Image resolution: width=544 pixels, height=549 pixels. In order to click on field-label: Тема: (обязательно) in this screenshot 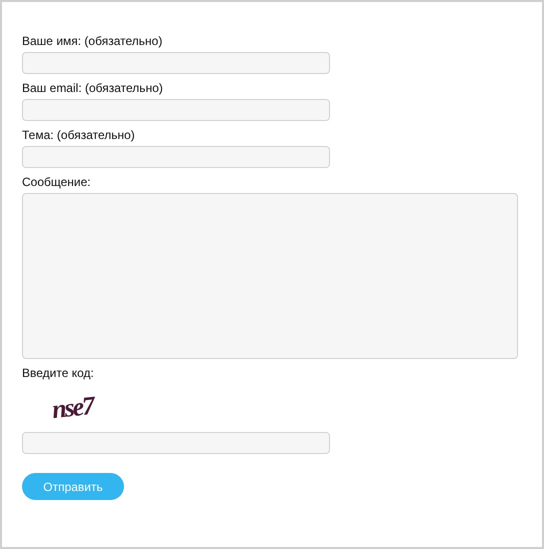, I will do `click(78, 135)`.